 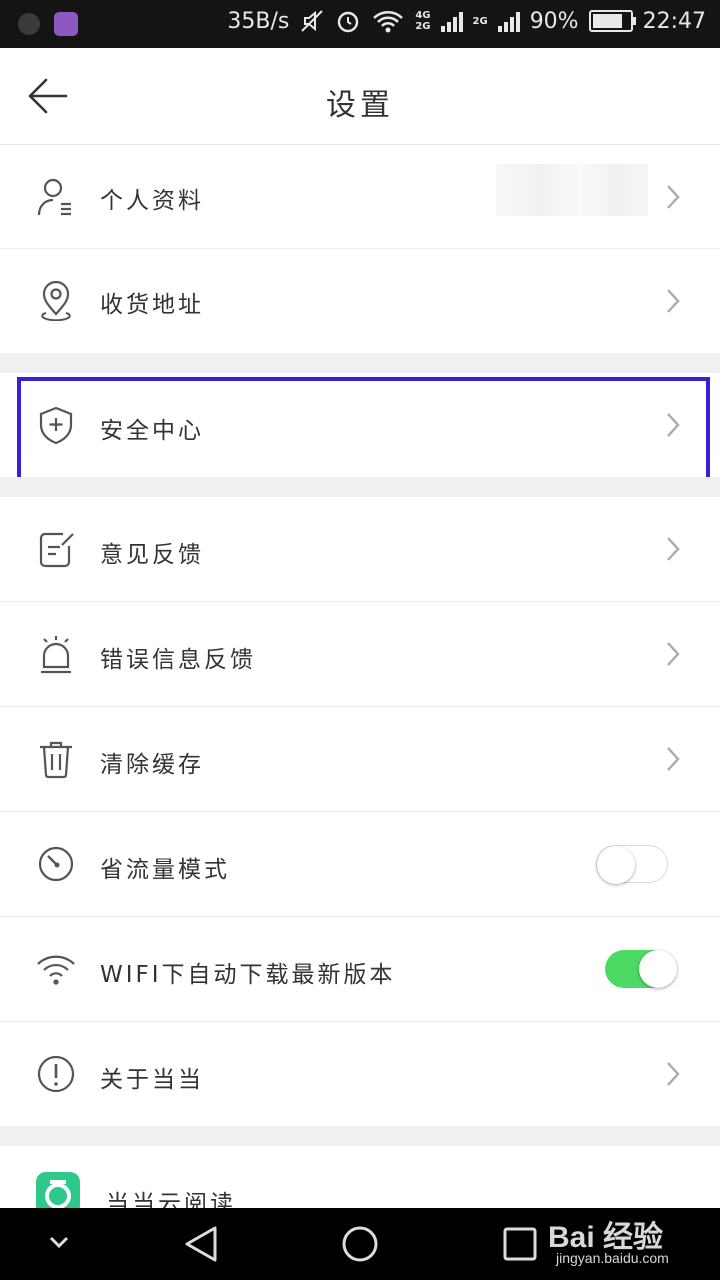 I want to click on notification-app-icon, so click(x=29, y=24).